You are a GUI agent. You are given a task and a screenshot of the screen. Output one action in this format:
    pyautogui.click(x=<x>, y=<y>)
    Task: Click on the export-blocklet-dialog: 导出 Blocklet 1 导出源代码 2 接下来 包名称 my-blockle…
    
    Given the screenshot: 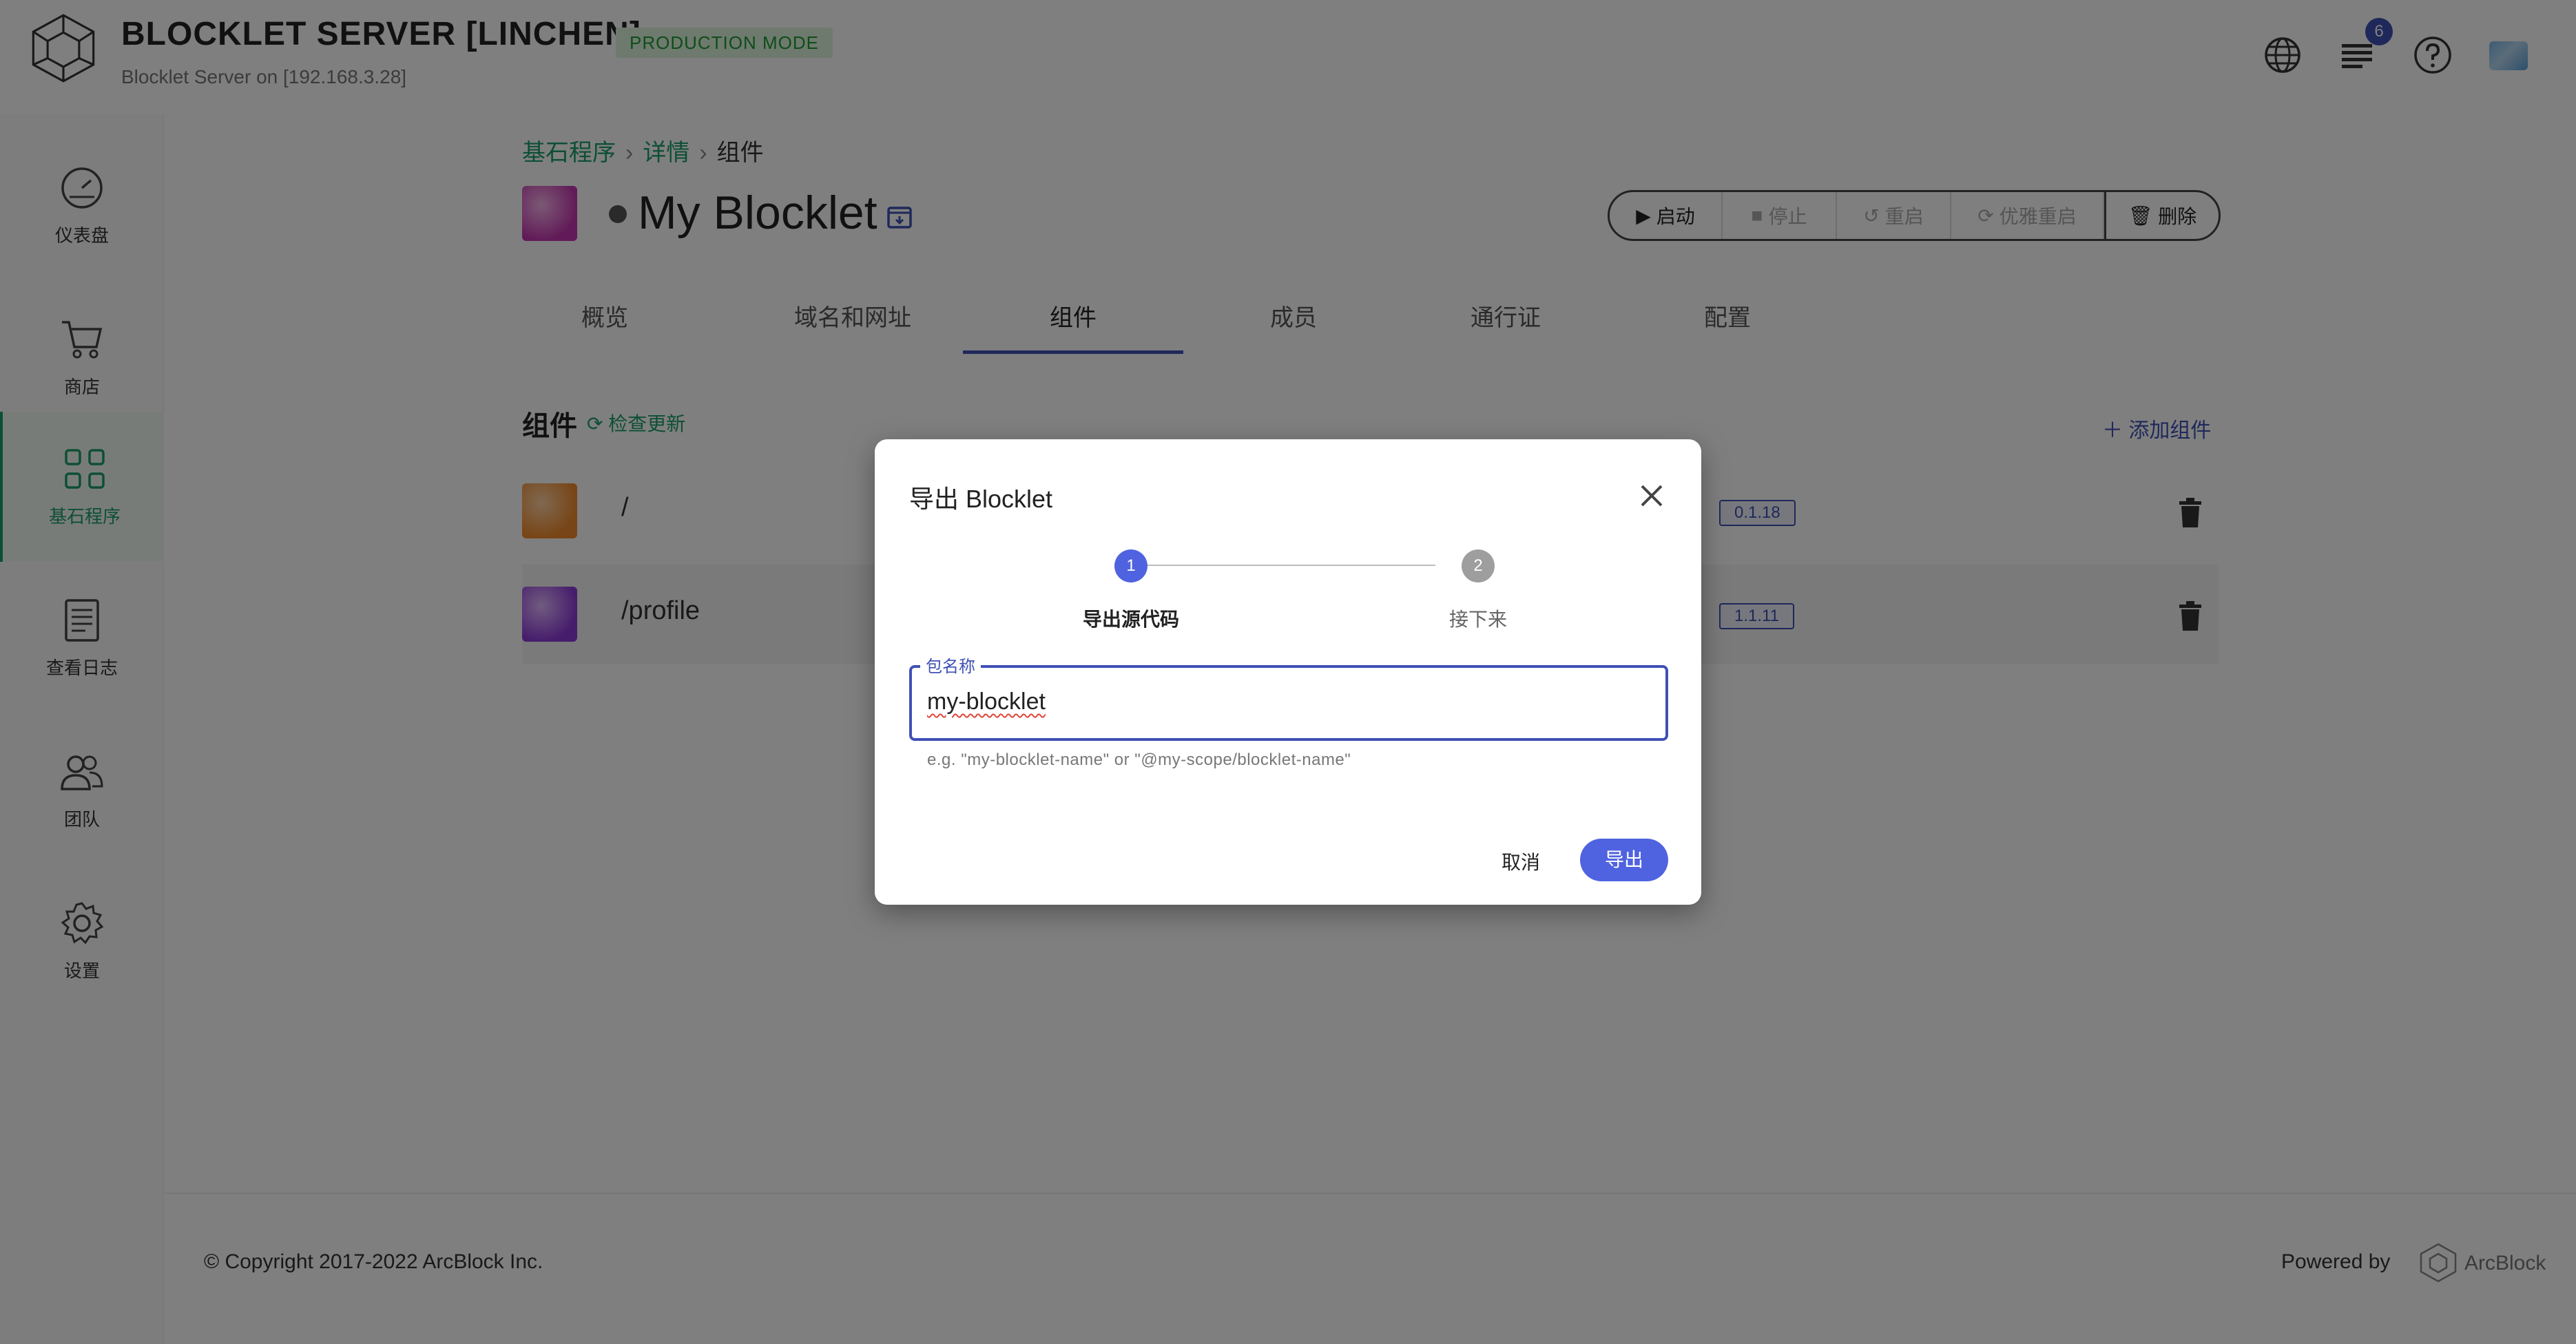 What is the action you would take?
    pyautogui.click(x=1288, y=672)
    